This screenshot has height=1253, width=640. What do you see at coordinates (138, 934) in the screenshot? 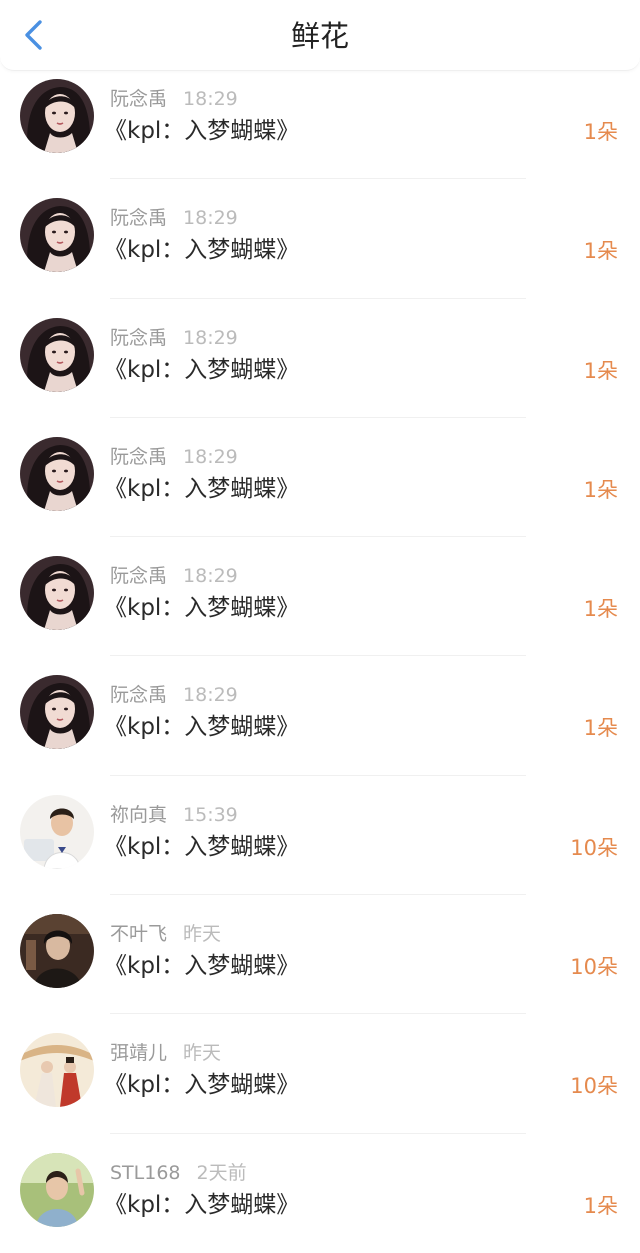
I see `user-name: 不叶飞` at bounding box center [138, 934].